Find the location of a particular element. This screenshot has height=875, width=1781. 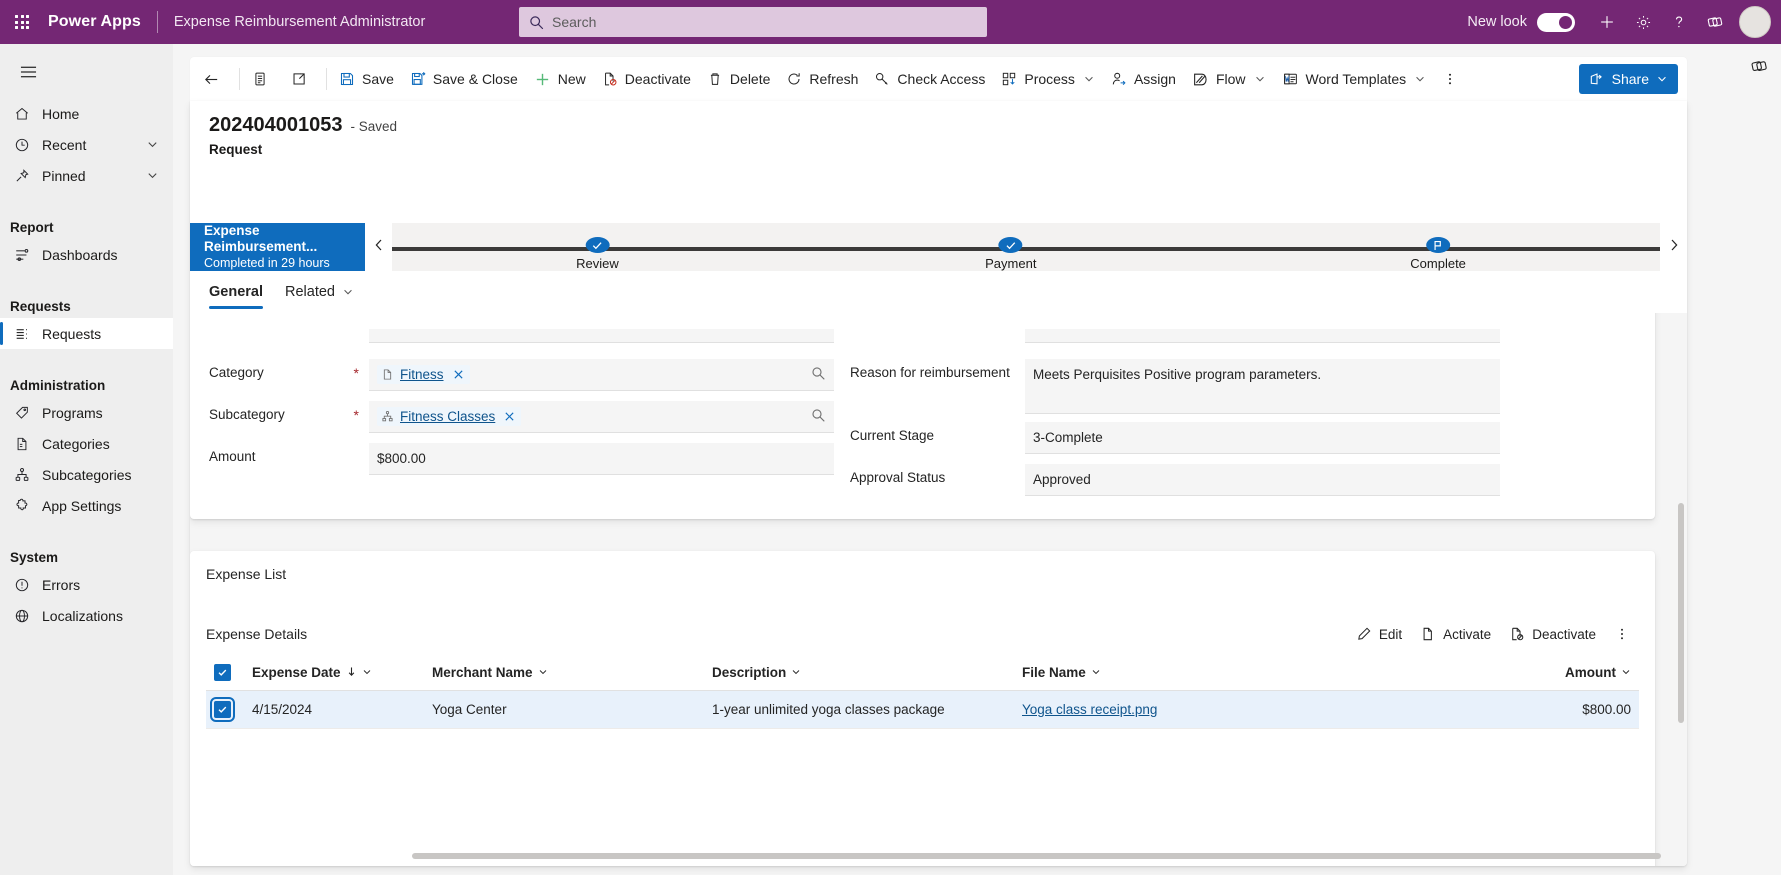

lookup-value-subcategory: Fitness Classes is located at coordinates (447, 416).